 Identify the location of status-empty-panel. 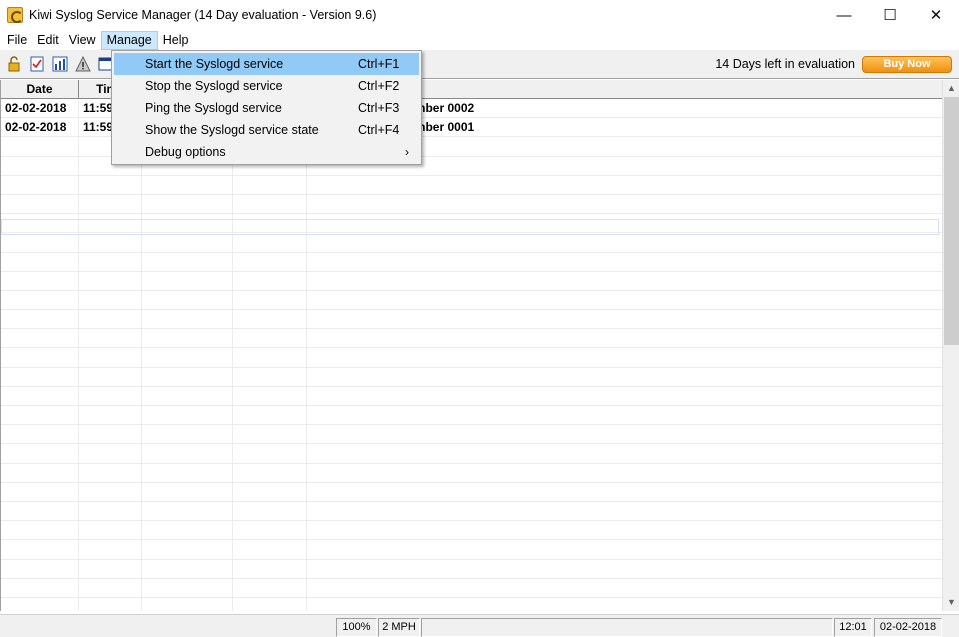
(627, 627).